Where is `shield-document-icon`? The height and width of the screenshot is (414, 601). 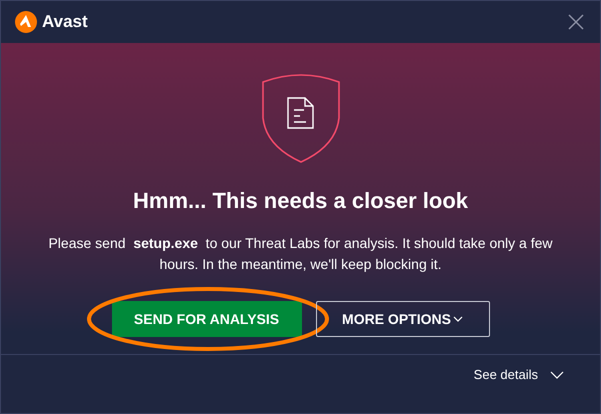 shield-document-icon is located at coordinates (301, 119).